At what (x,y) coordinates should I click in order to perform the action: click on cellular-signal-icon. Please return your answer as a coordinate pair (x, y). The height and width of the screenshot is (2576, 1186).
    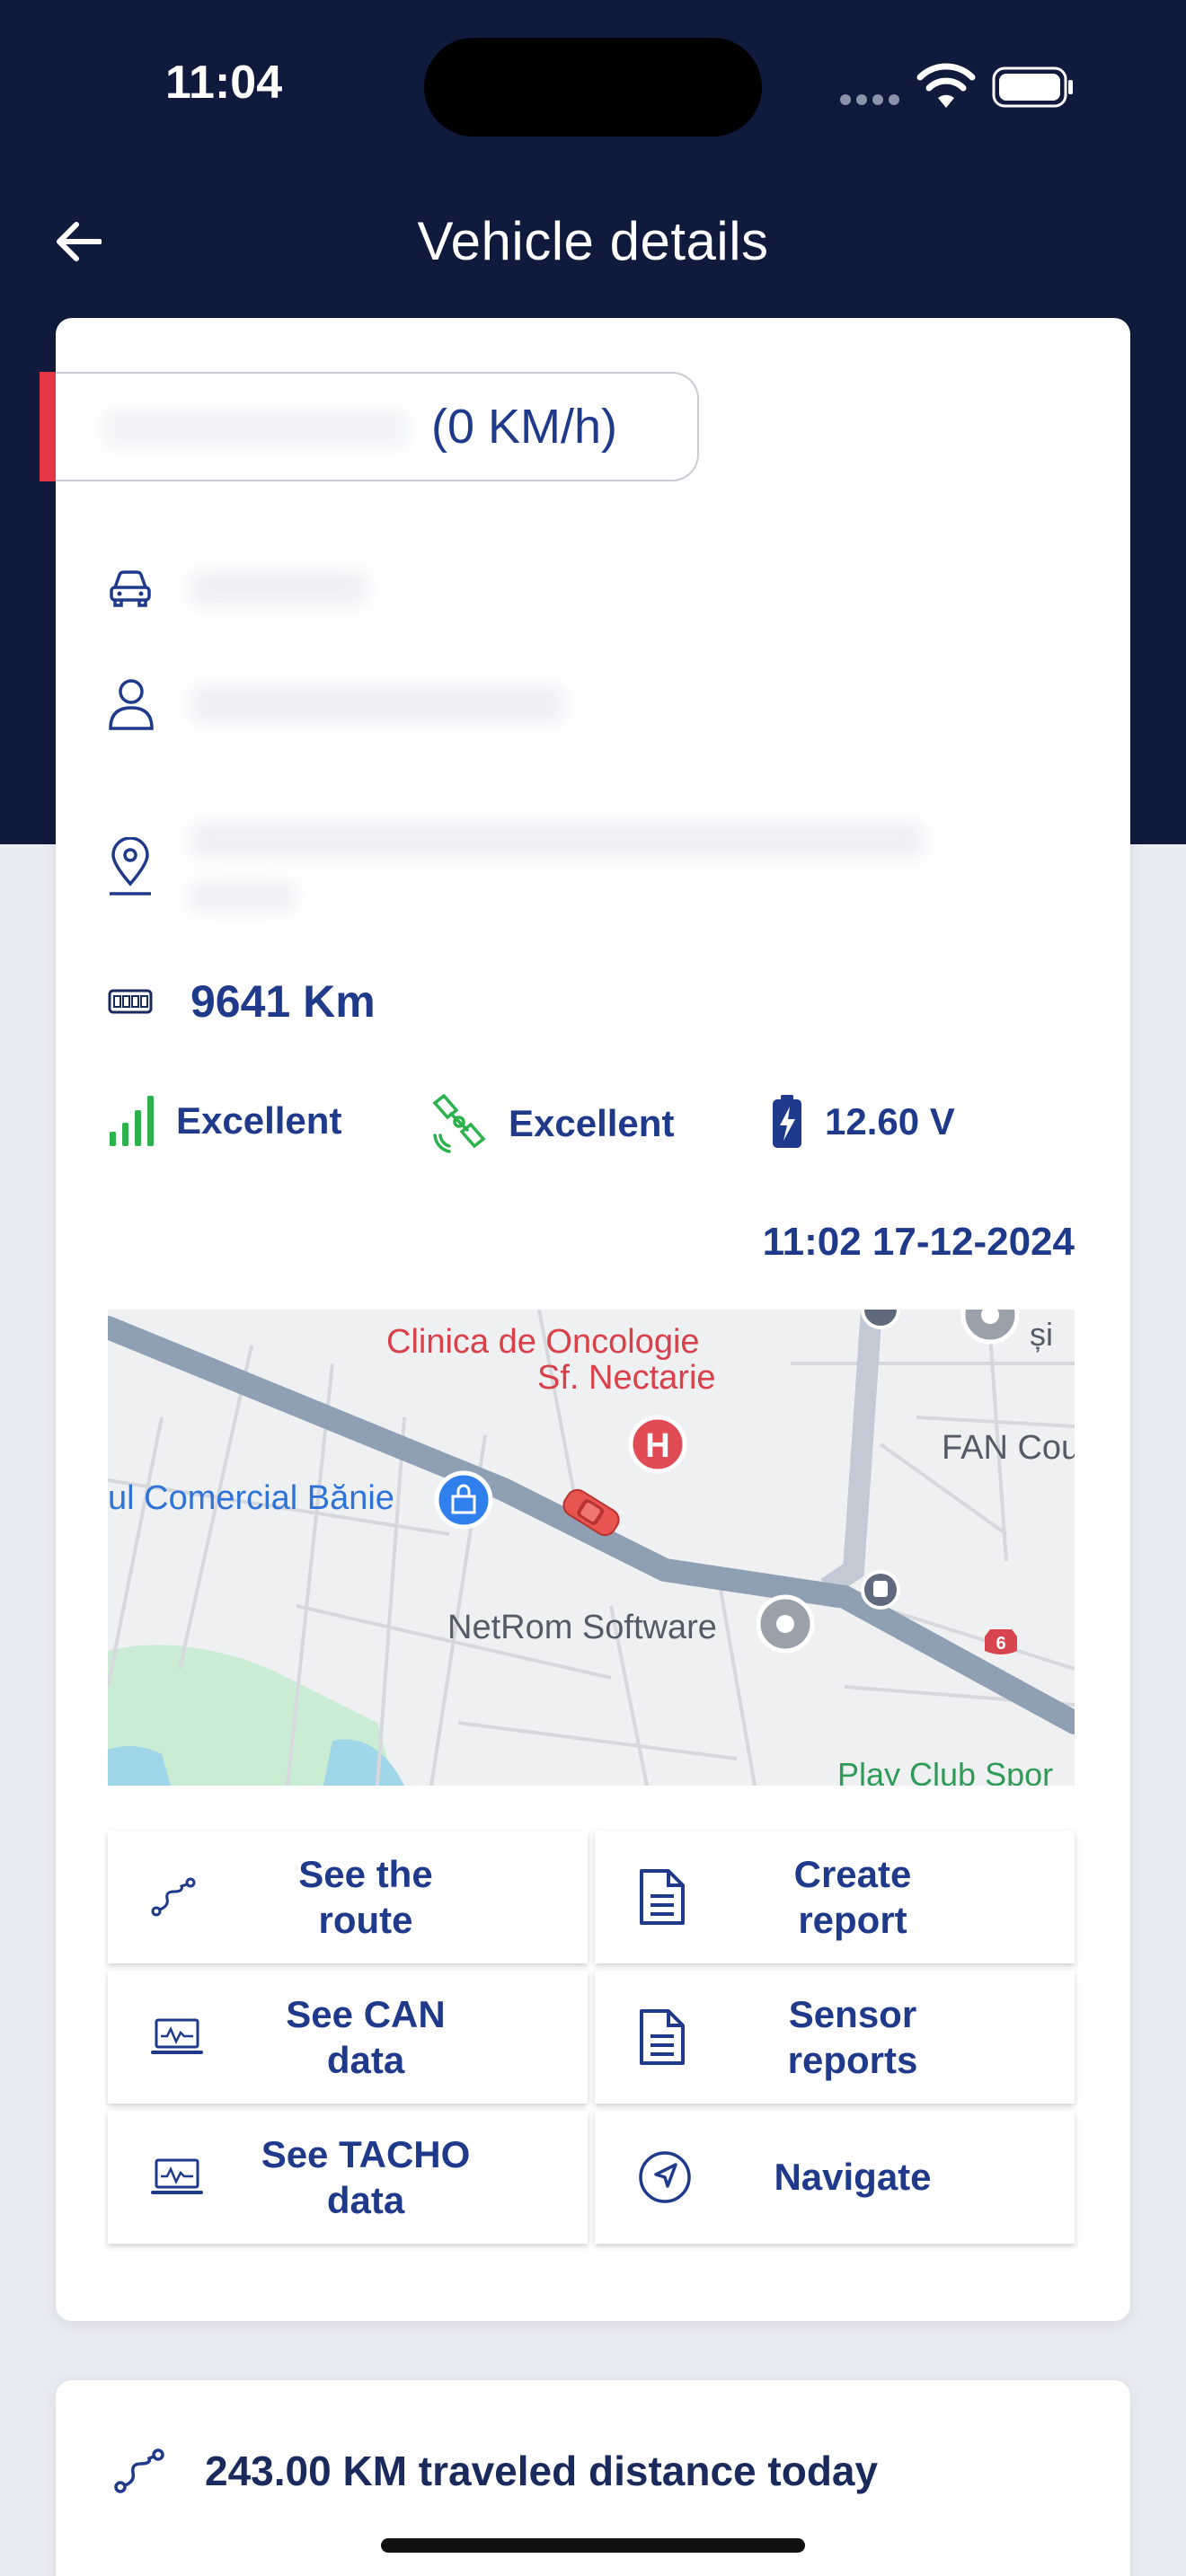
    Looking at the image, I should click on (869, 99).